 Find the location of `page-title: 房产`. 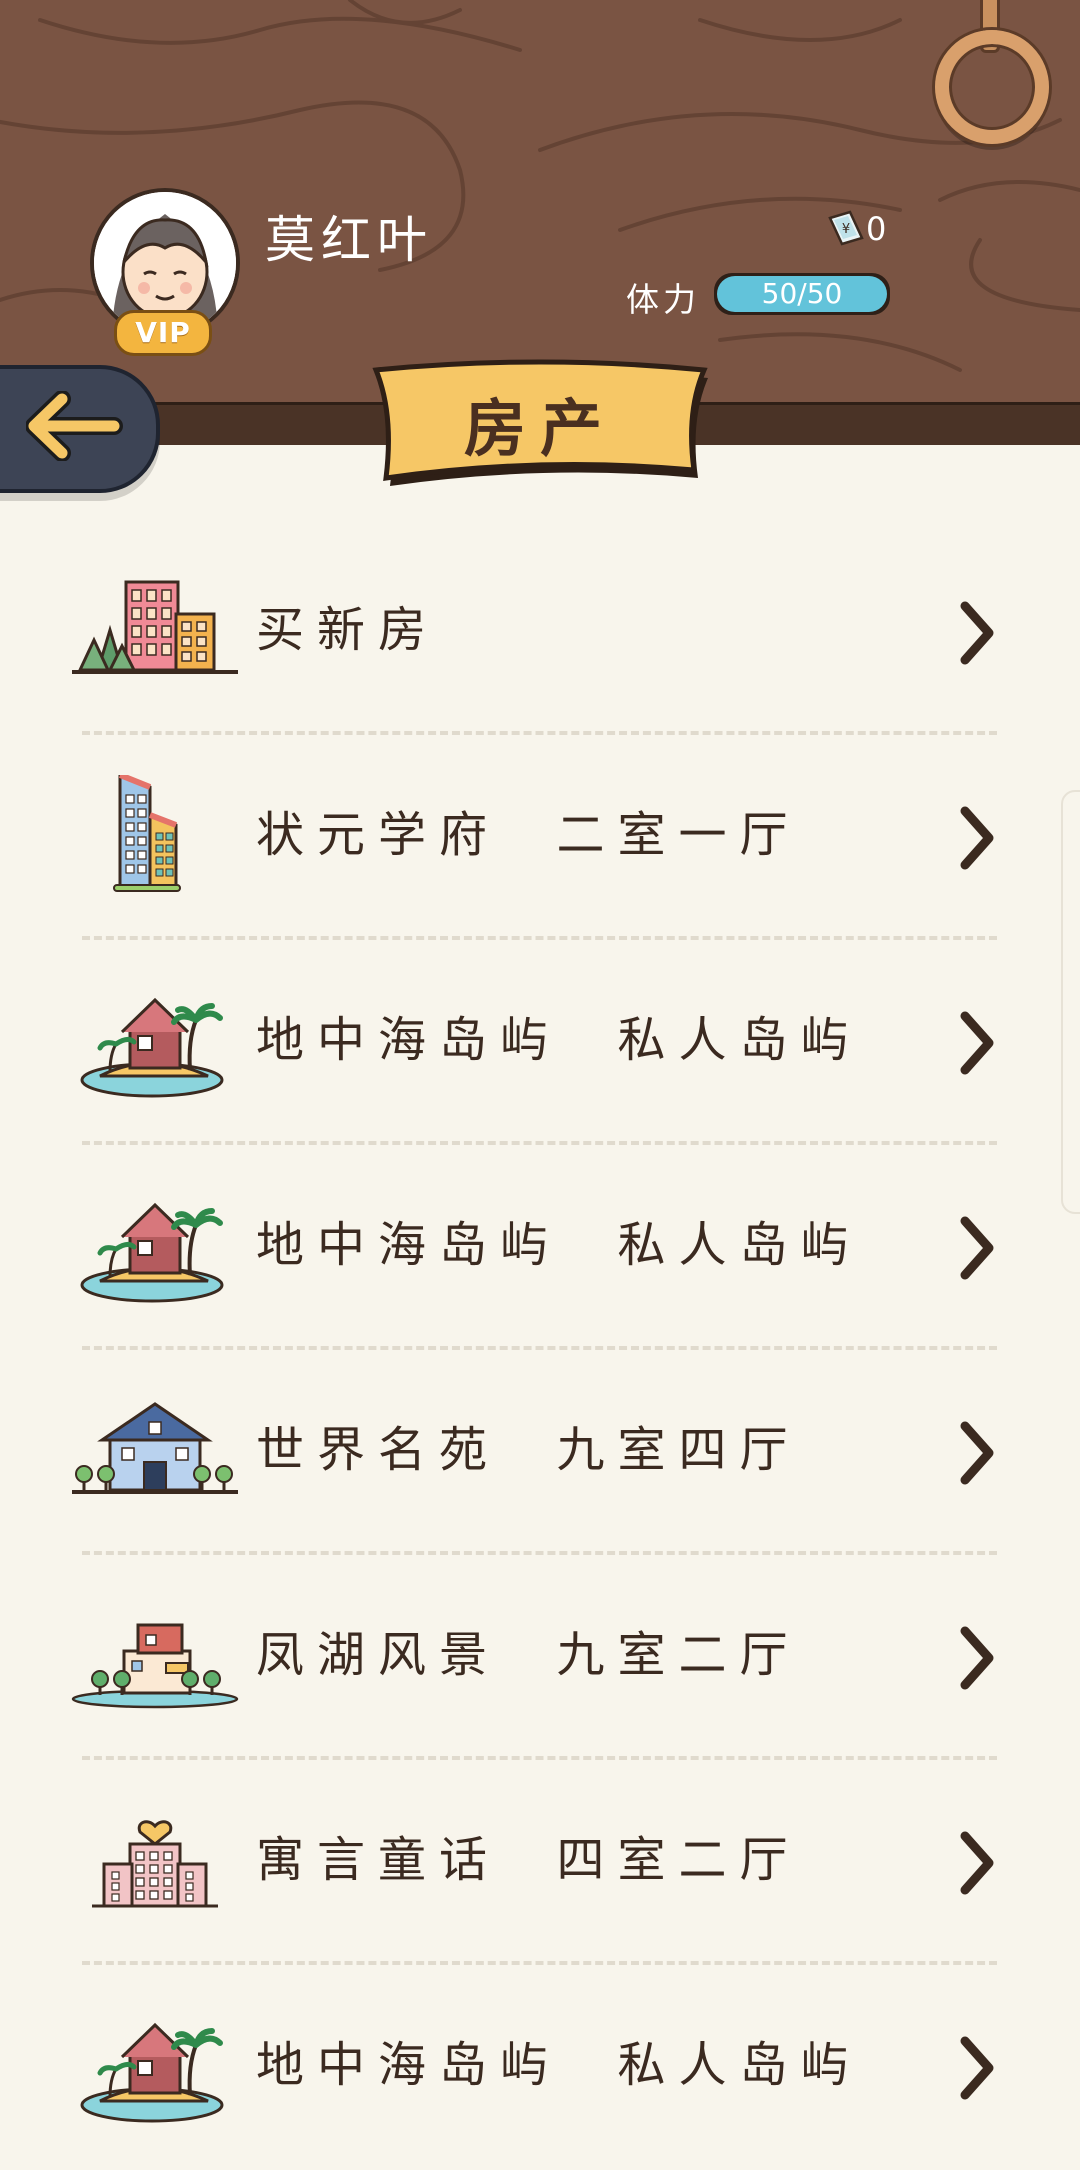

page-title: 房产 is located at coordinates (539, 428).